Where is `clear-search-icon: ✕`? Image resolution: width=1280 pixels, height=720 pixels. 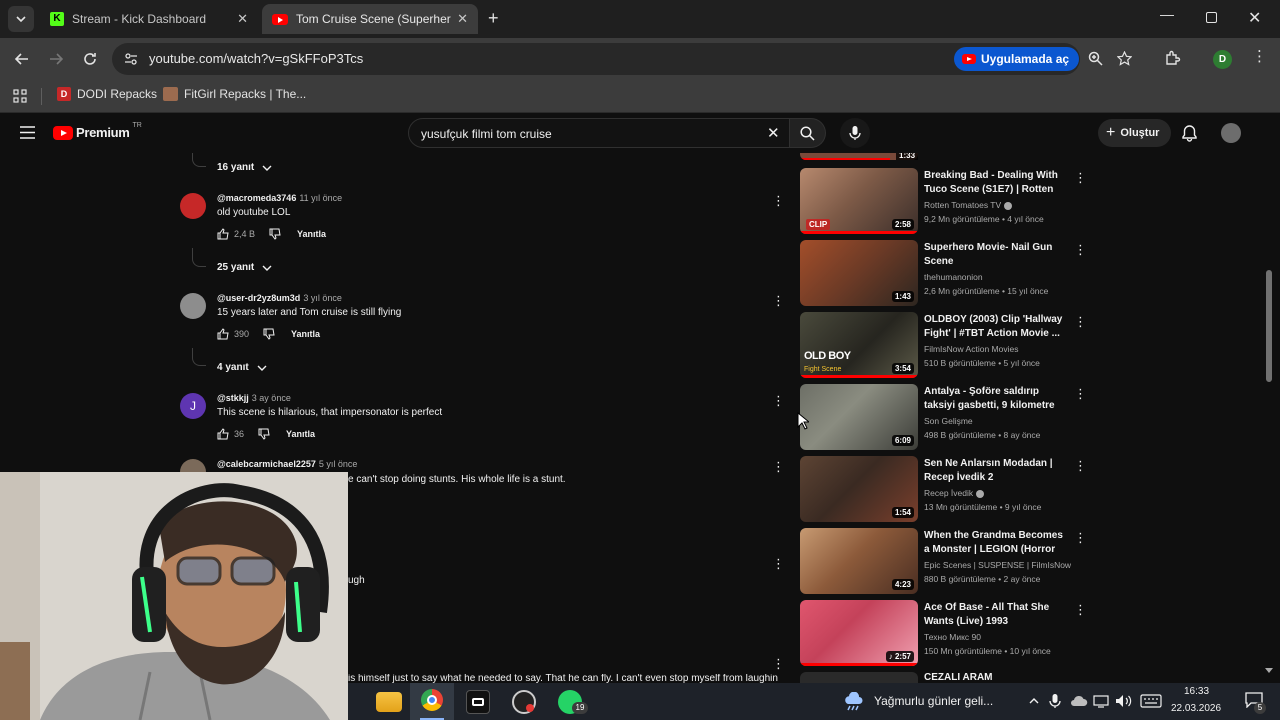 clear-search-icon: ✕ is located at coordinates (773, 133).